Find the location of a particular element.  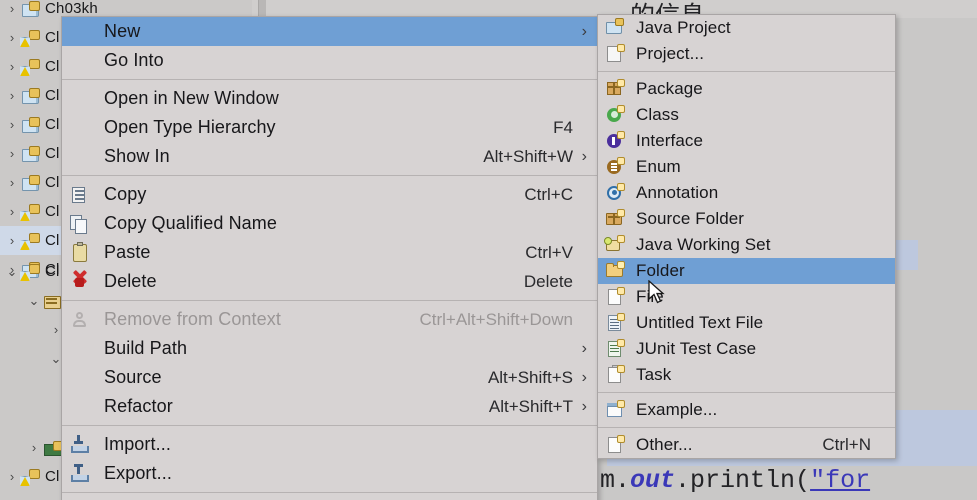

menu-item-label: File is located at coordinates (650, 296).